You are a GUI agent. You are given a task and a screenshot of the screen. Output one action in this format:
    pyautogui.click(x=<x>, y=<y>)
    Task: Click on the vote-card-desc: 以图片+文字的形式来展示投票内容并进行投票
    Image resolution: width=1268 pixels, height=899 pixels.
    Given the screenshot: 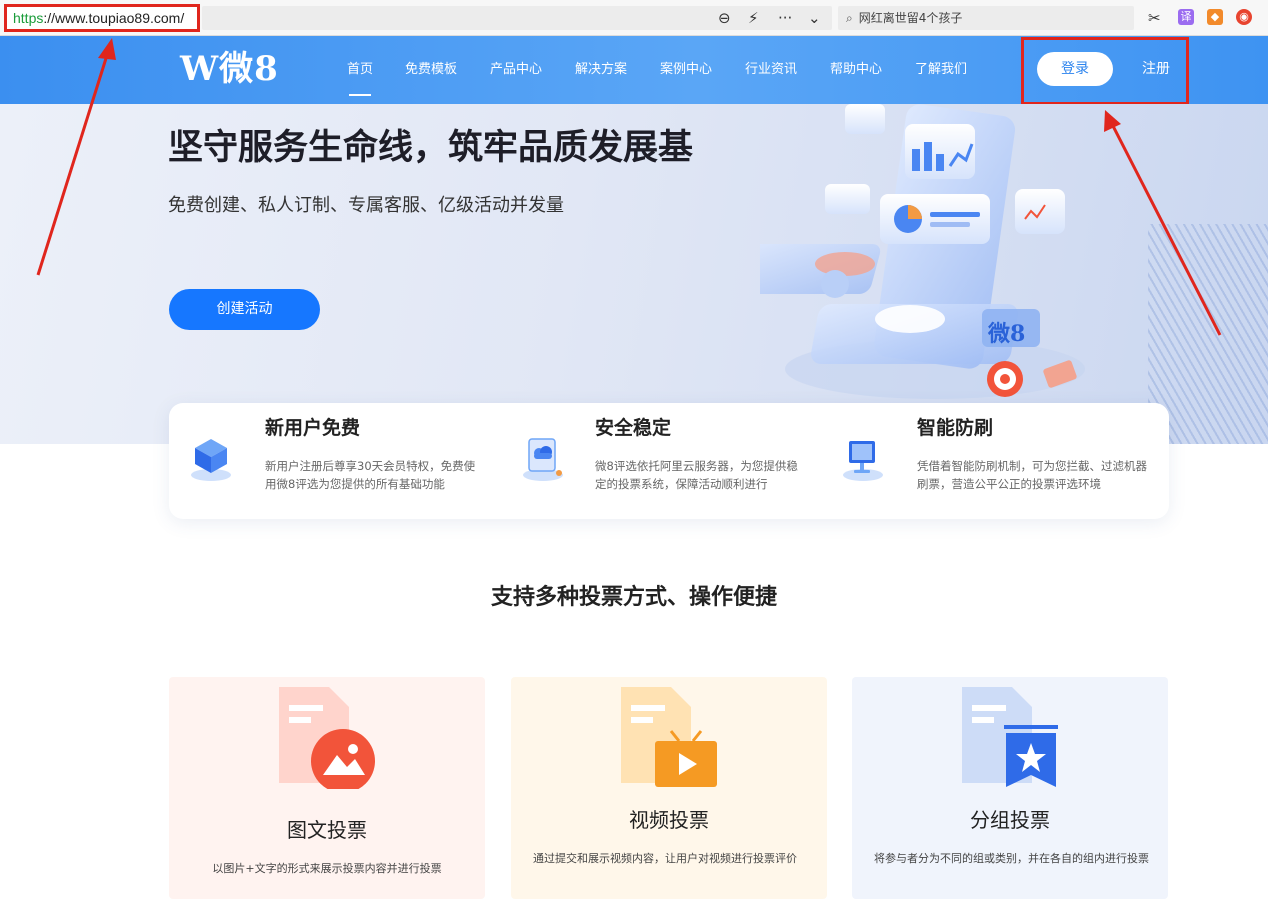 What is the action you would take?
    pyautogui.click(x=327, y=868)
    